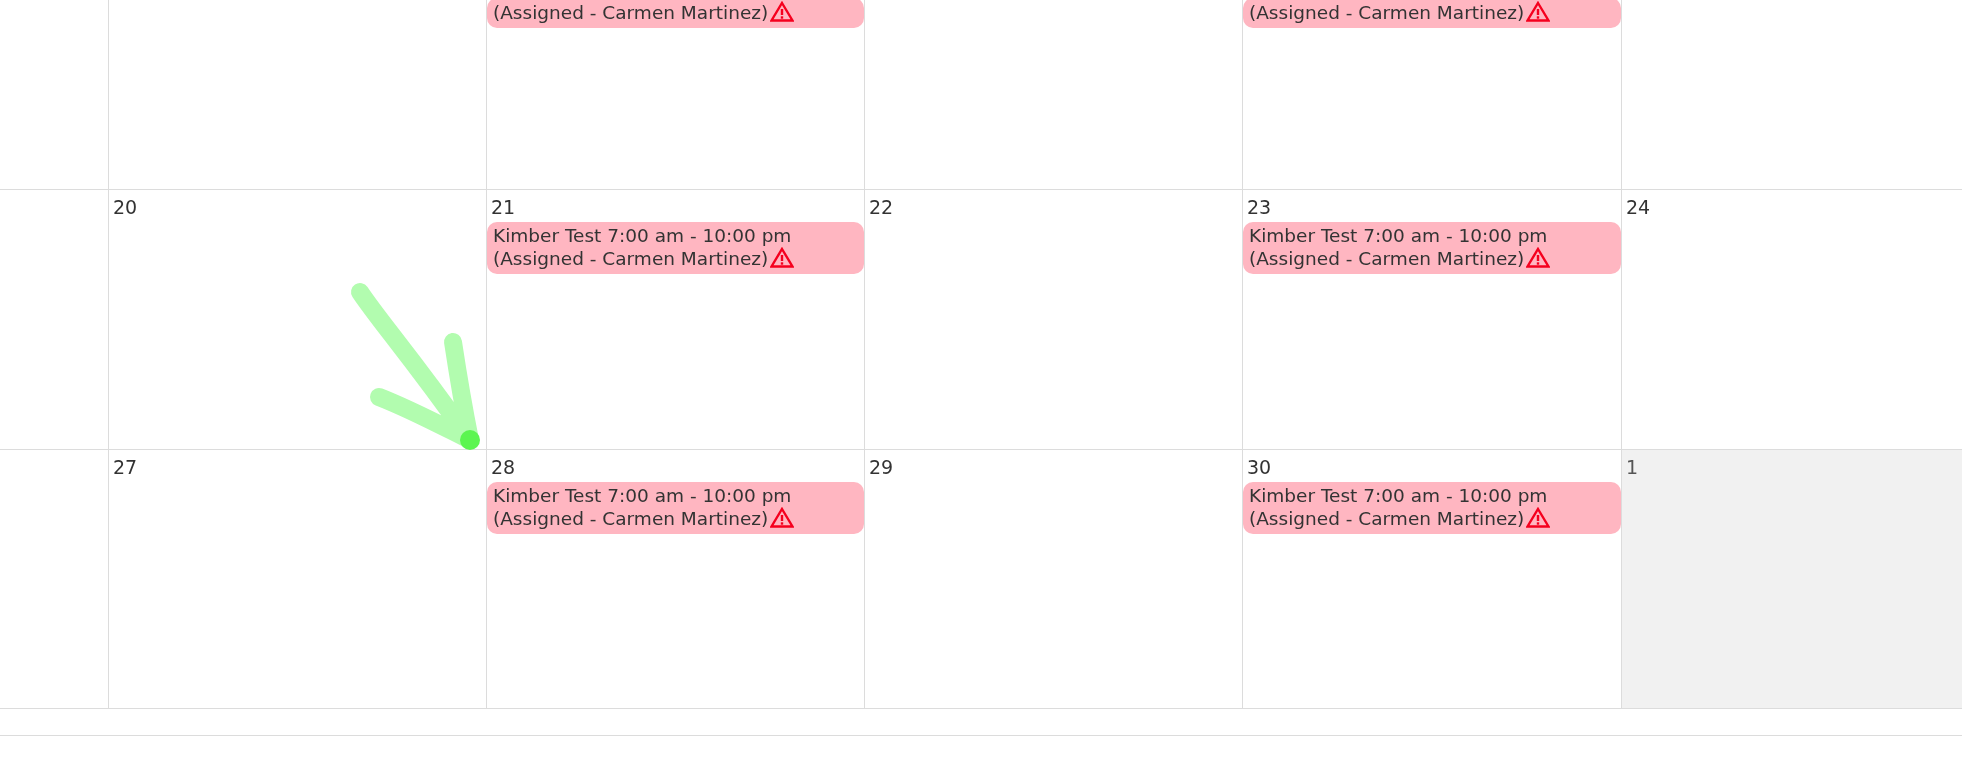 Image resolution: width=1962 pixels, height=782 pixels. Describe the element at coordinates (1638, 206) in the screenshot. I see `day-number: 24` at that location.